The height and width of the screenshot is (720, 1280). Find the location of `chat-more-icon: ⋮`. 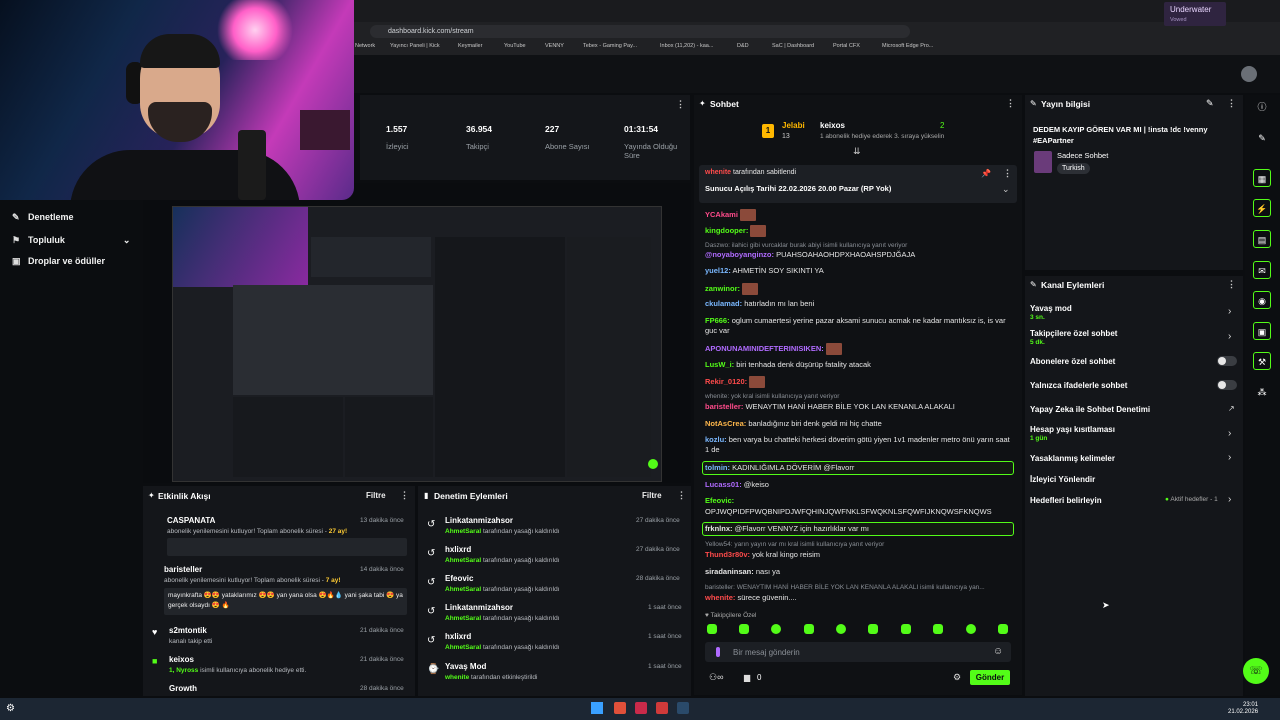

chat-more-icon: ⋮ is located at coordinates (1010, 103).